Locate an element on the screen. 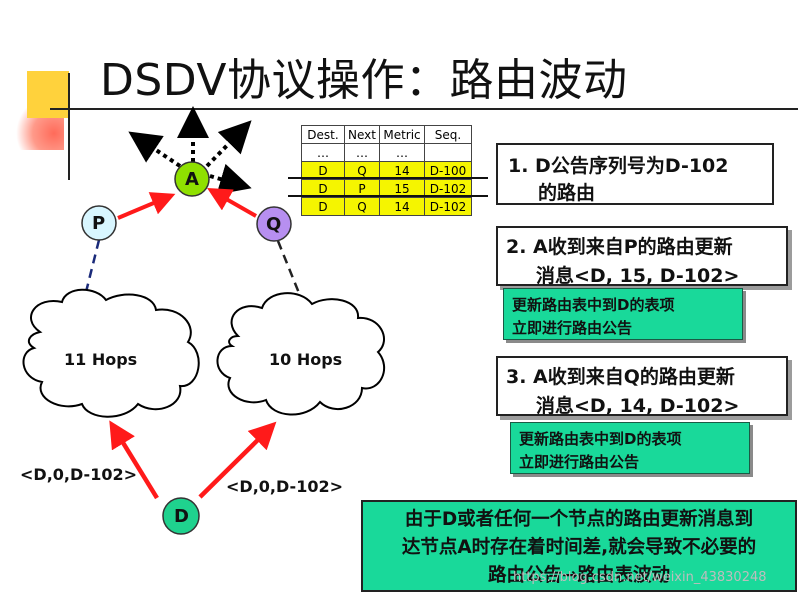  cloud-right-label: 10 Hops is located at coordinates (305, 359).